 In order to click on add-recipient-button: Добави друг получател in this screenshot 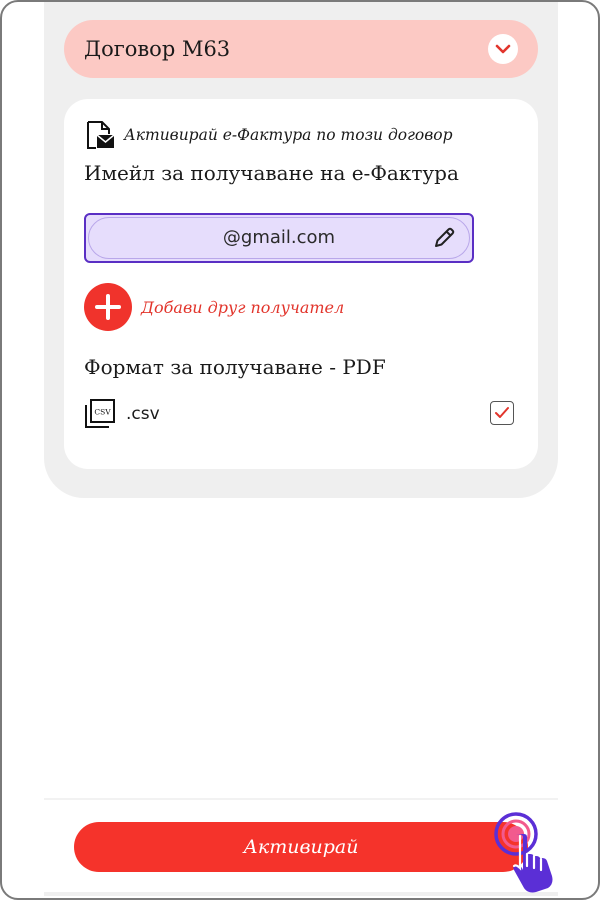, I will do `click(214, 307)`.